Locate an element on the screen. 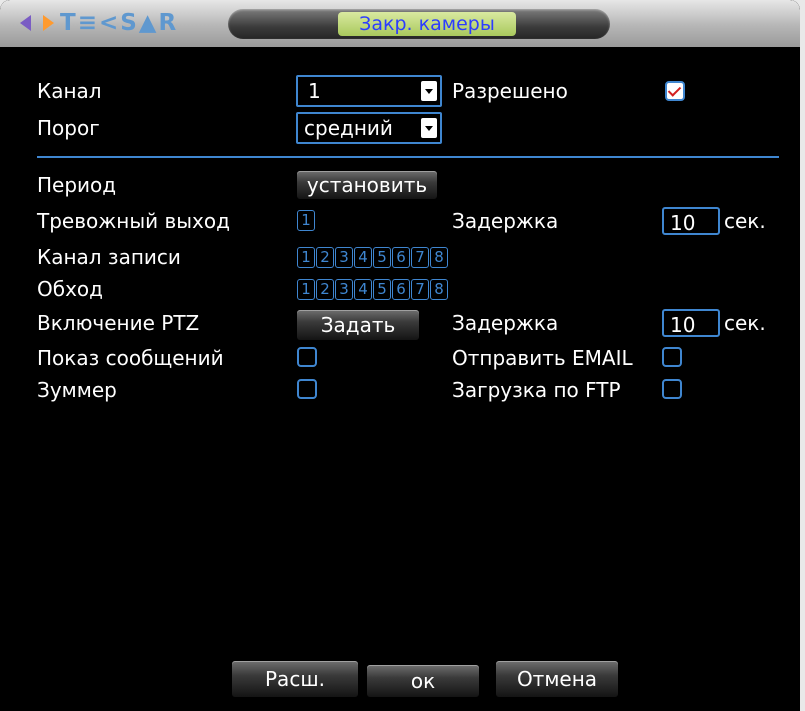  show-message-row: Показ сообщений Отправить EMAIL is located at coordinates (400, 358).